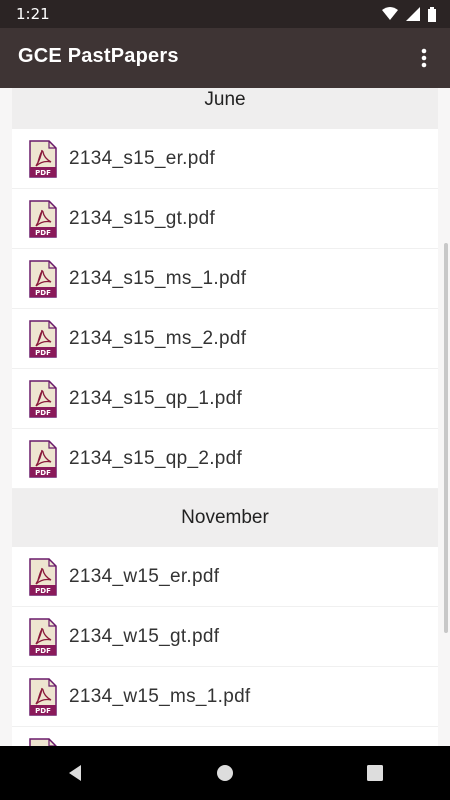 The height and width of the screenshot is (800, 450). I want to click on back-icon, so click(75, 773).